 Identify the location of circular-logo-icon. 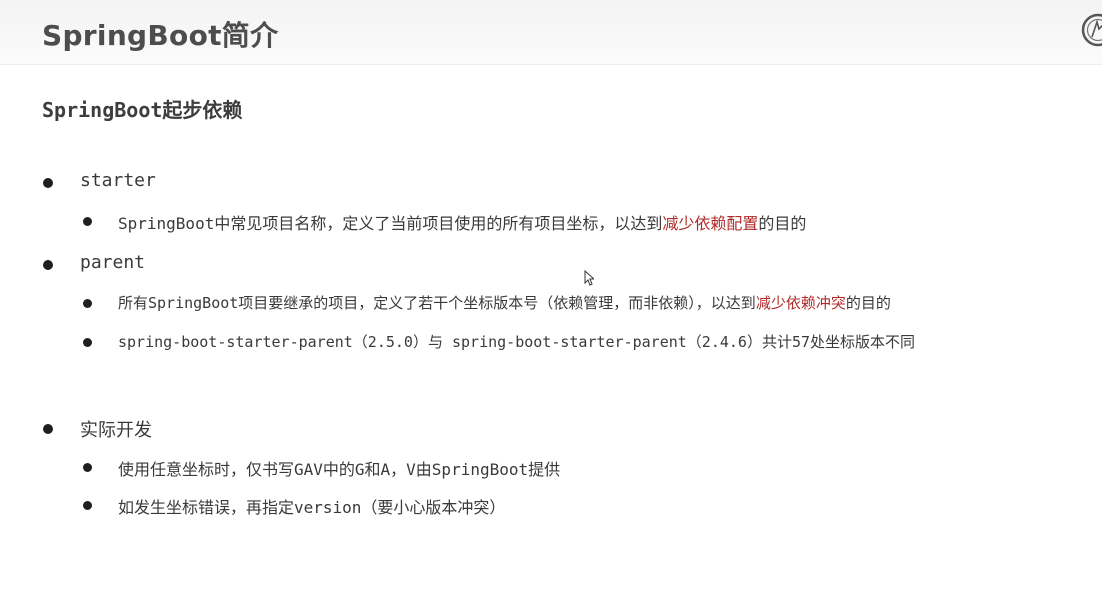
(1091, 30).